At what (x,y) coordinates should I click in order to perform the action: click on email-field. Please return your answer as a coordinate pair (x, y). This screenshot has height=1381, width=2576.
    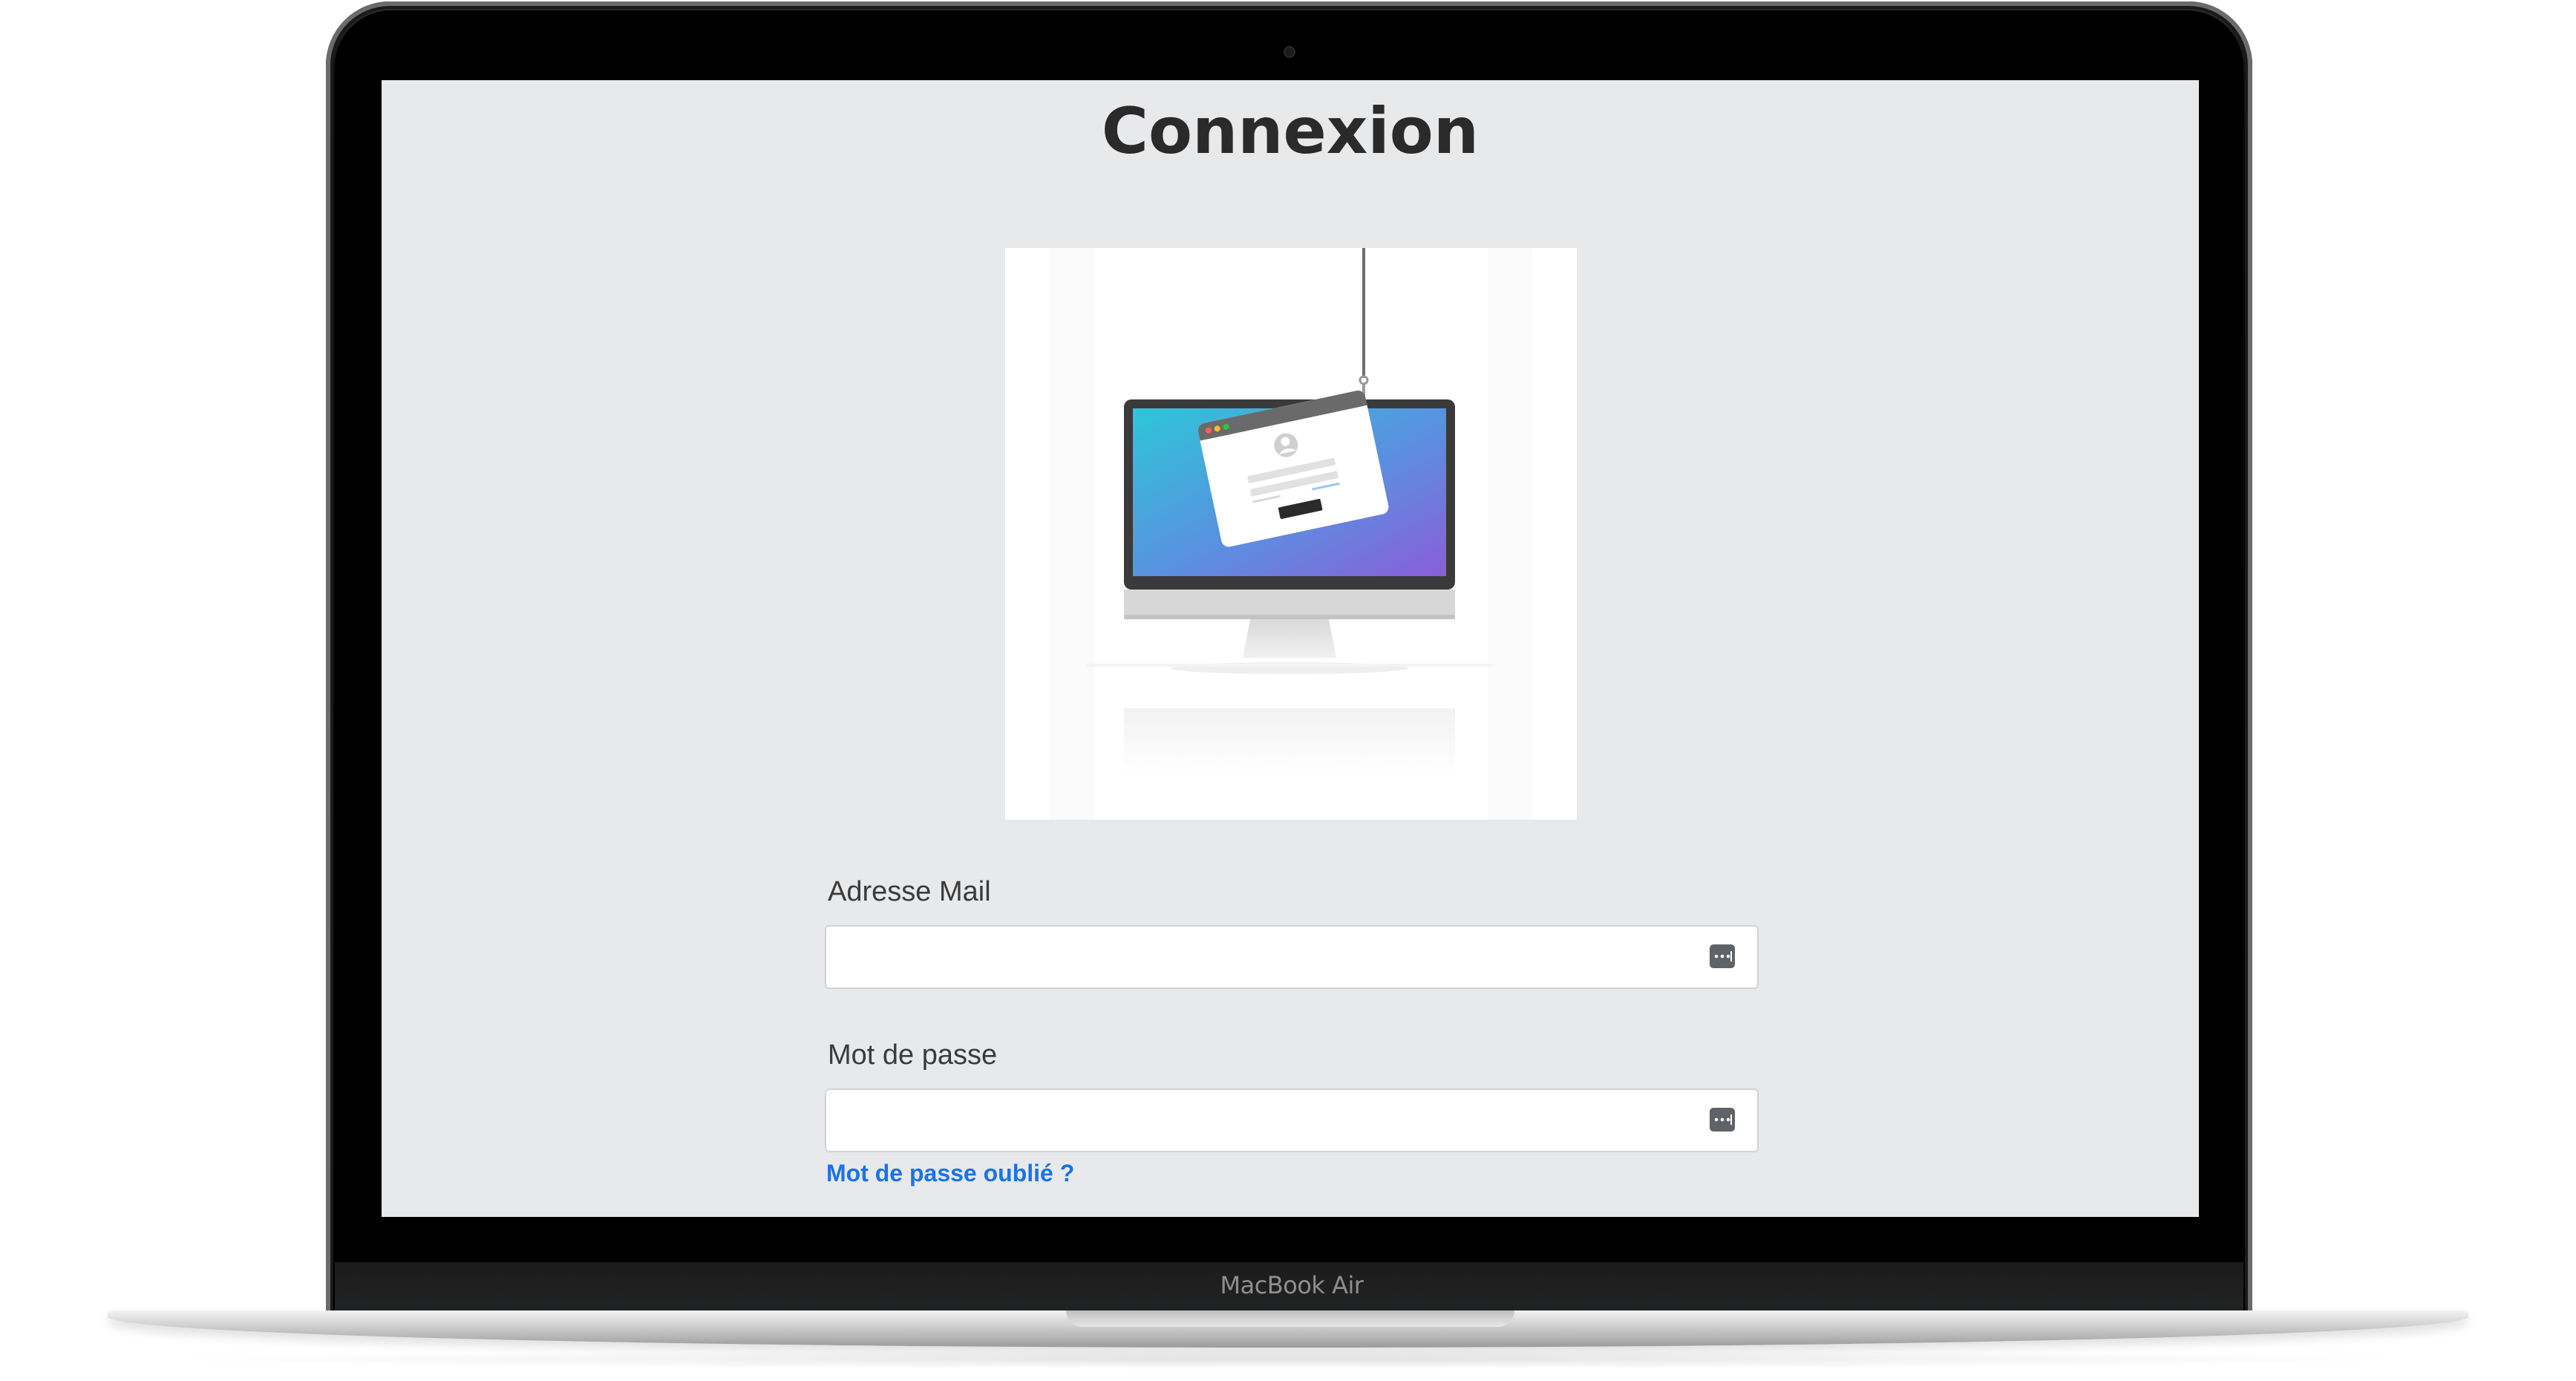
    Looking at the image, I should click on (1271, 957).